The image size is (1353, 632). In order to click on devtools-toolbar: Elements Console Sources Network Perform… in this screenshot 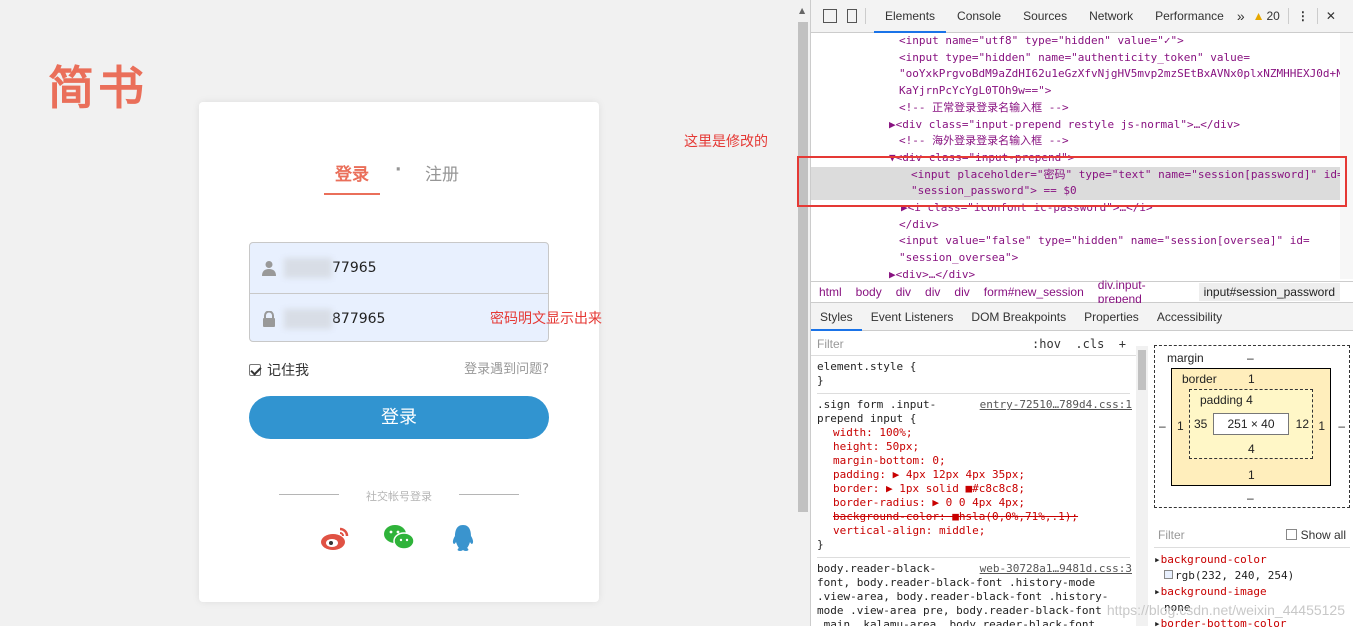, I will do `click(1082, 16)`.